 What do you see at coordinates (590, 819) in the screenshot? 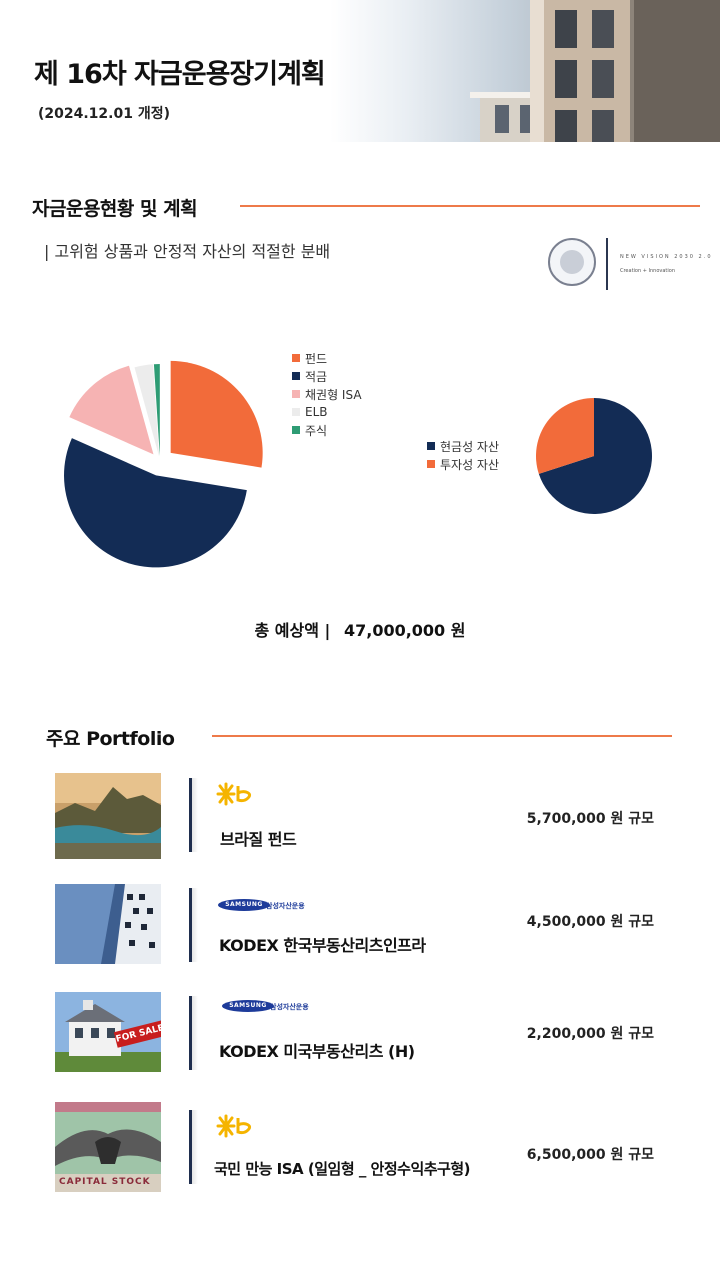
I see `portfolio-item-amount: 5,700,000 원 규모` at bounding box center [590, 819].